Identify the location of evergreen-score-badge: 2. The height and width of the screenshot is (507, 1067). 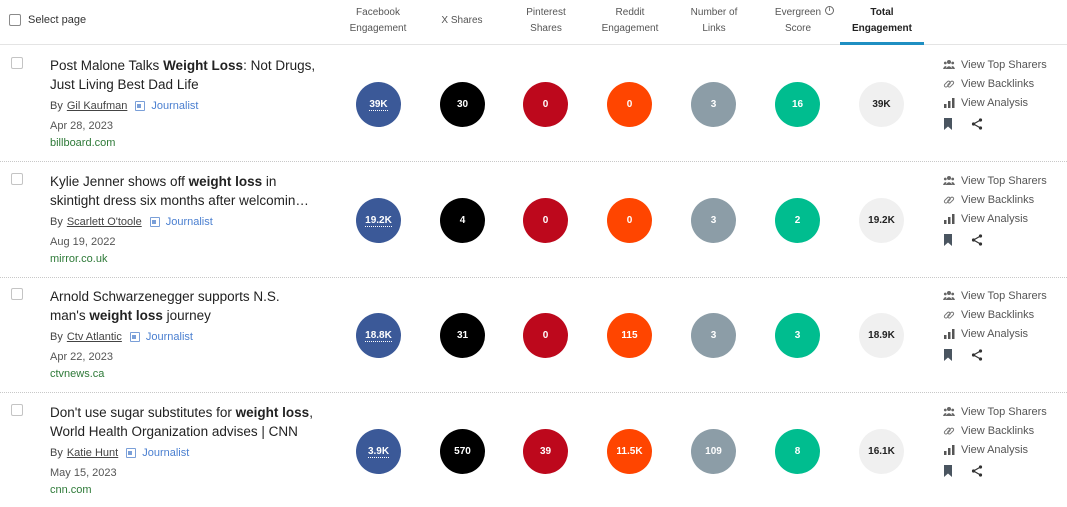
(797, 220).